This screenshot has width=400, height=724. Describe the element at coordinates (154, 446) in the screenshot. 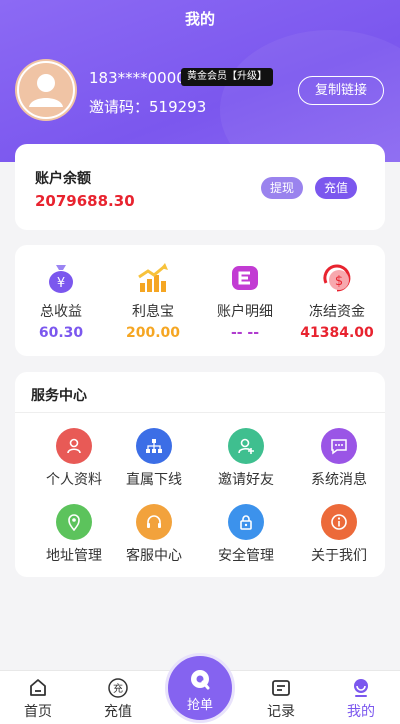

I see `org-chart-icon` at that location.